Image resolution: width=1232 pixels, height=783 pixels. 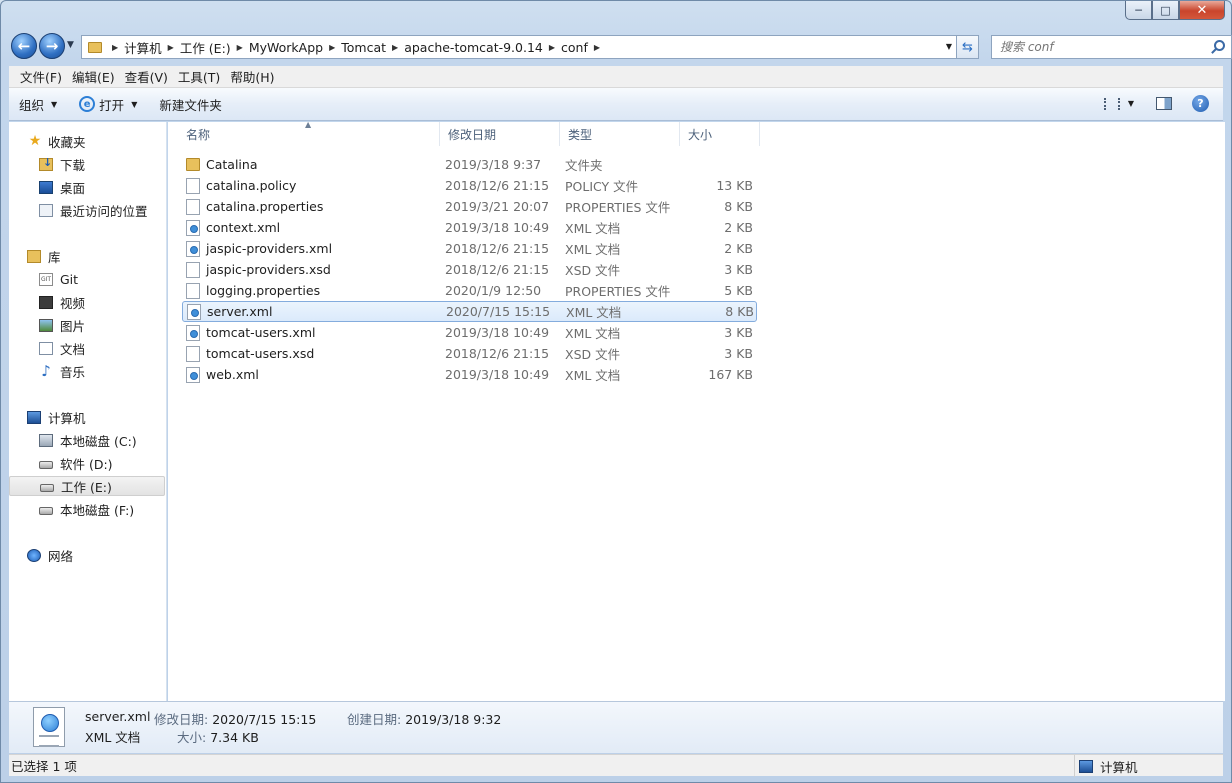 I want to click on column-header-size: 大小, so click(x=720, y=134).